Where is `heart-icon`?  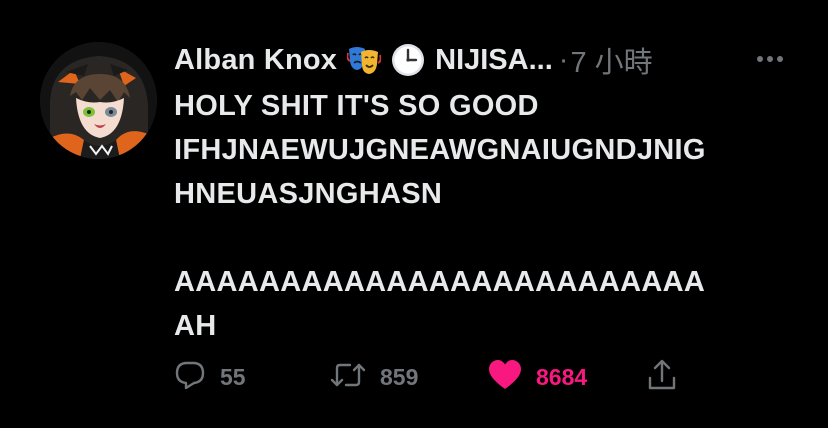
heart-icon is located at coordinates (505, 377).